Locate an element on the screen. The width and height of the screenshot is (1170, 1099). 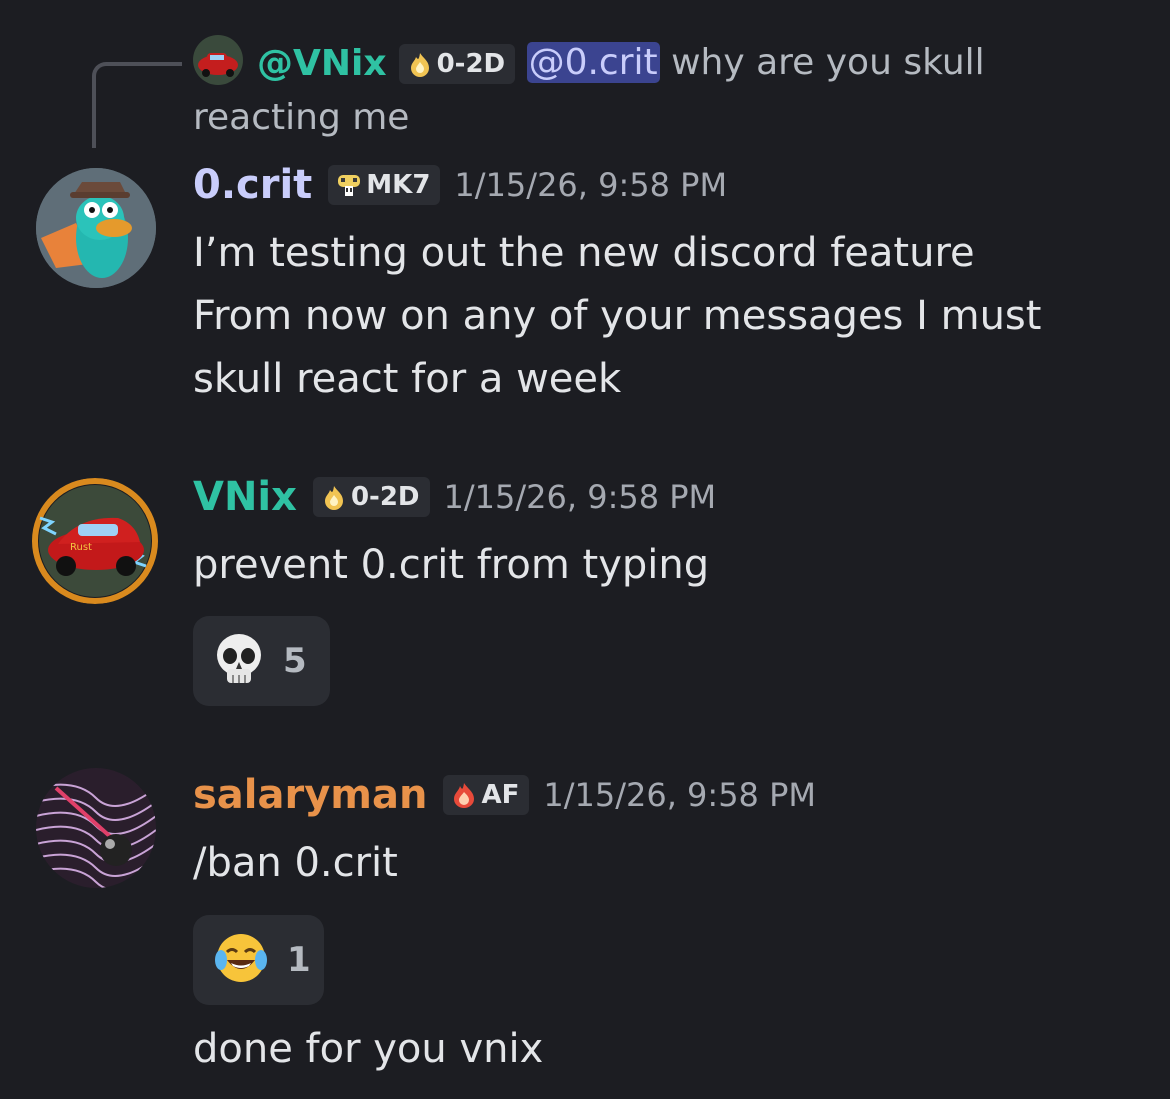
message-line: prevent 0.crit from typing is located at coordinates (451, 565).